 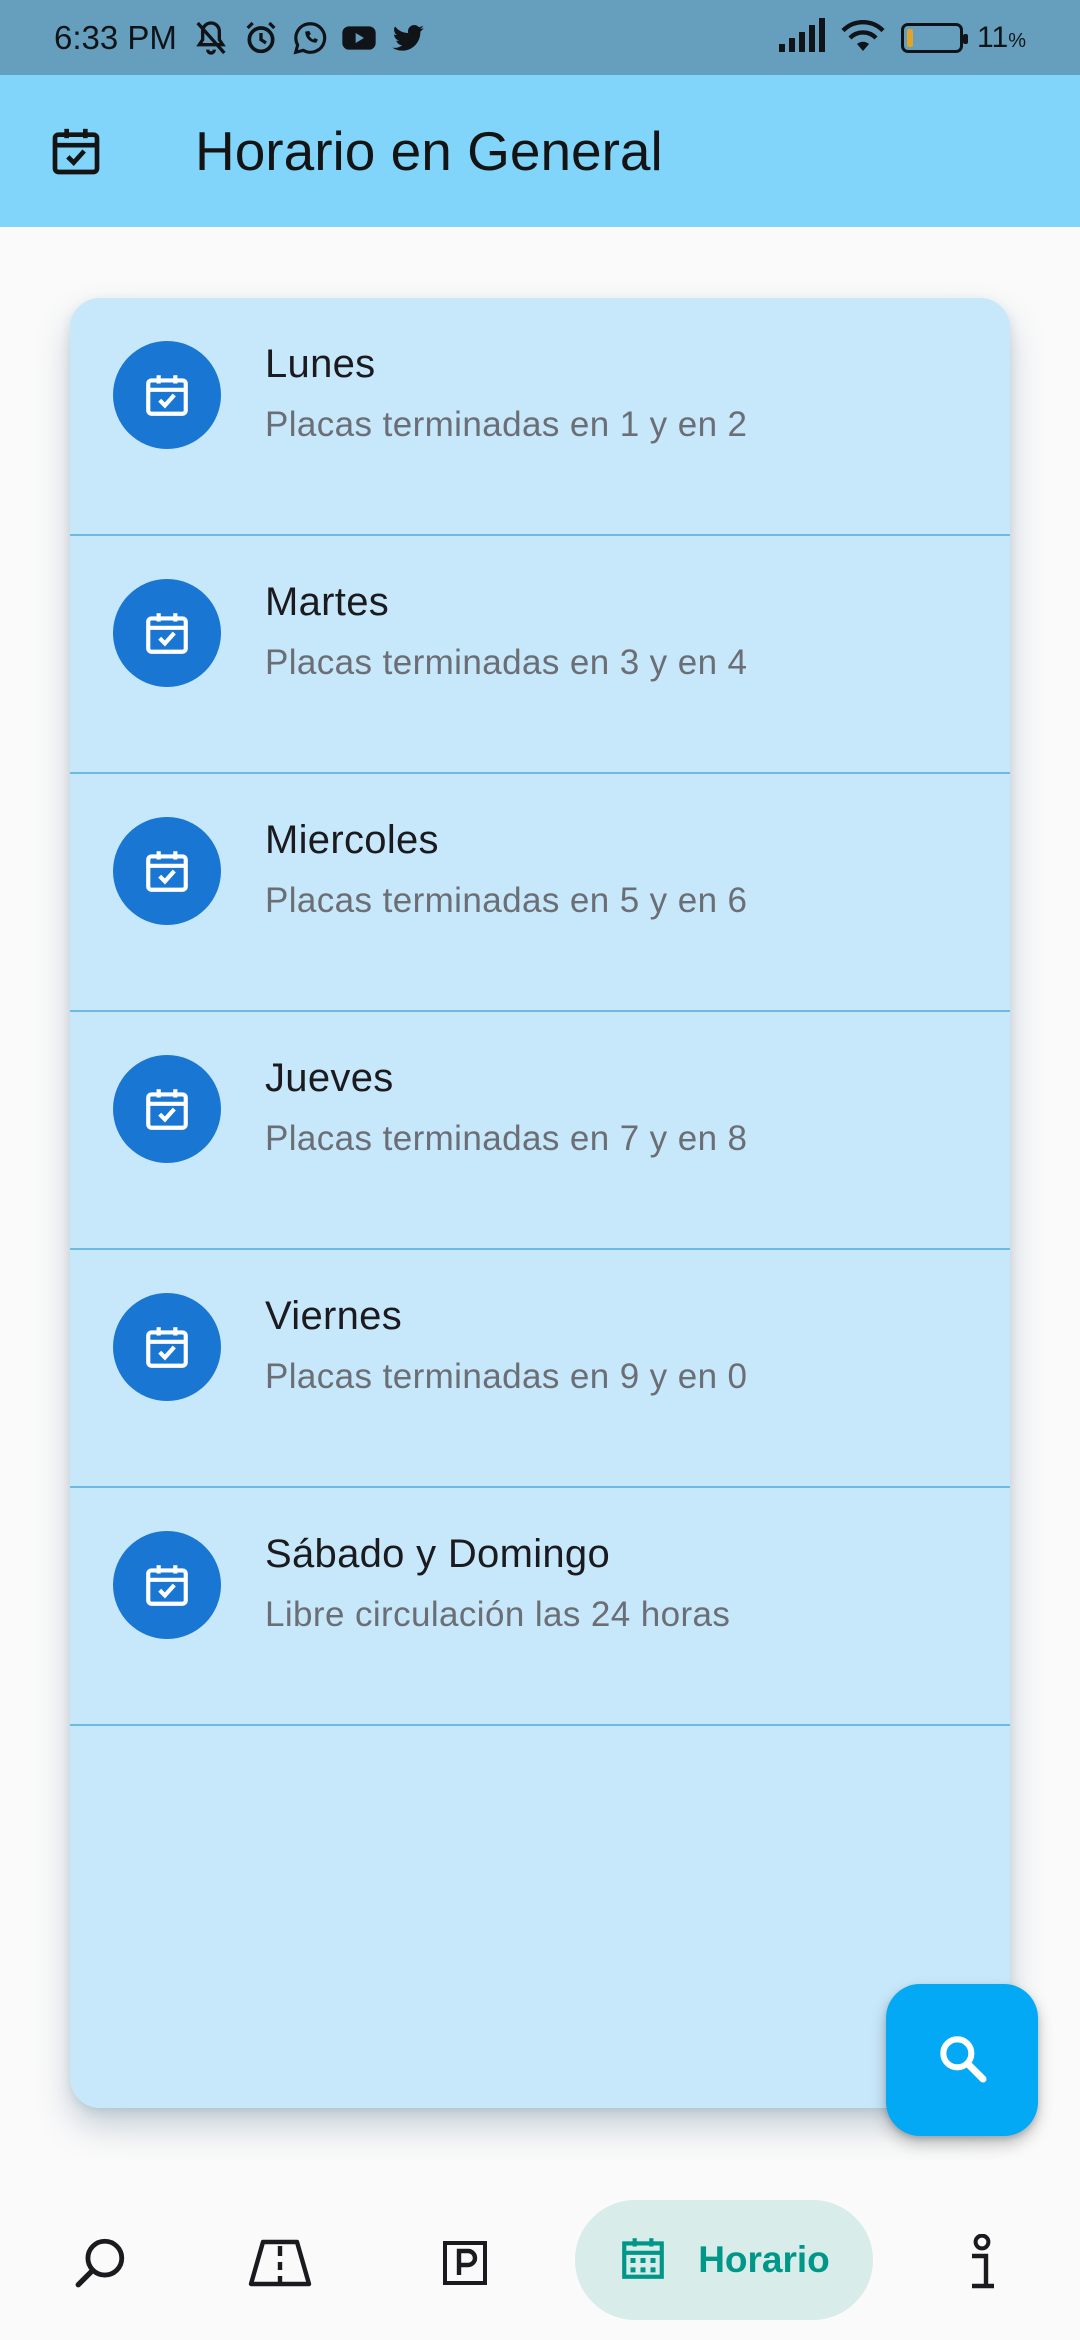 What do you see at coordinates (334, 1316) in the screenshot?
I see `list-item-title: Viernes` at bounding box center [334, 1316].